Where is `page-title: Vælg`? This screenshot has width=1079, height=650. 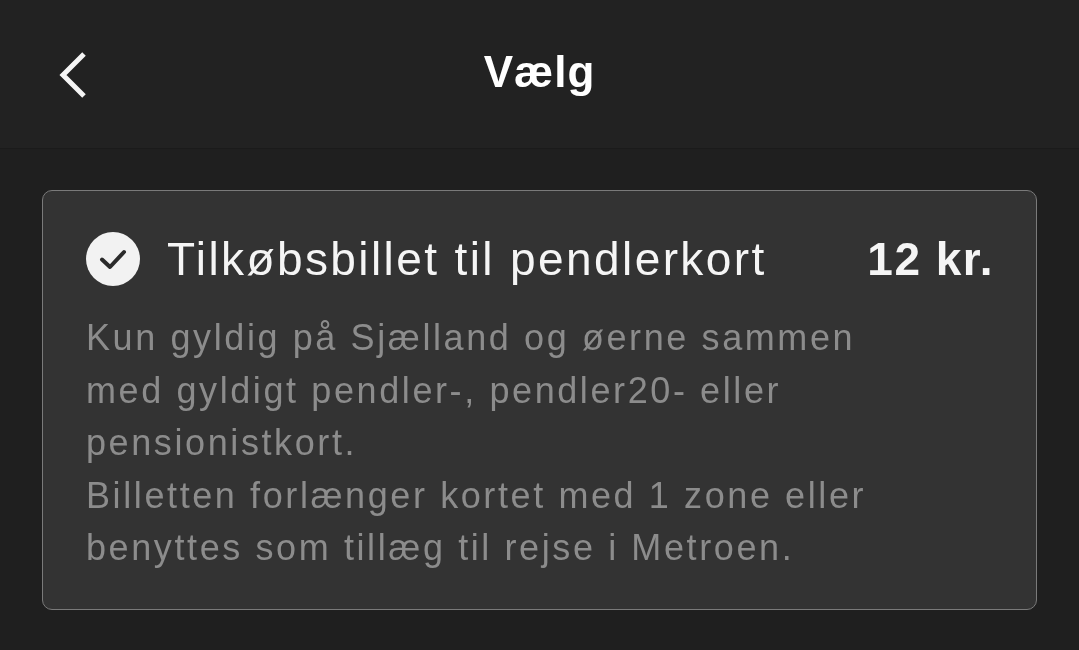 page-title: Vælg is located at coordinates (539, 72).